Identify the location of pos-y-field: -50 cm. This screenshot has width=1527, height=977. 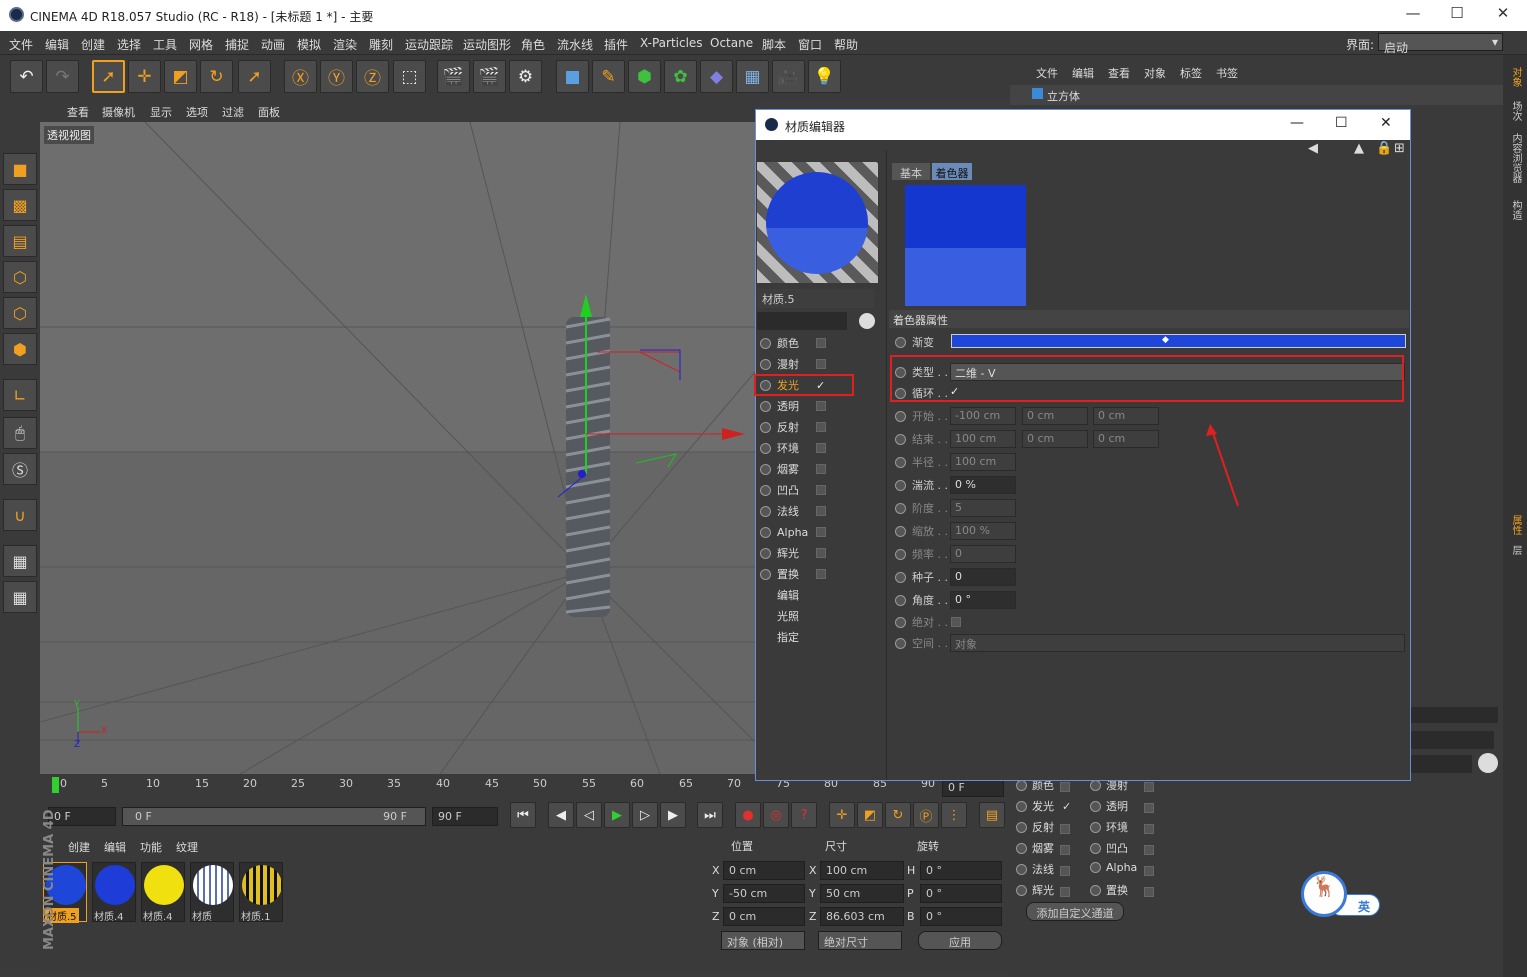
(764, 893).